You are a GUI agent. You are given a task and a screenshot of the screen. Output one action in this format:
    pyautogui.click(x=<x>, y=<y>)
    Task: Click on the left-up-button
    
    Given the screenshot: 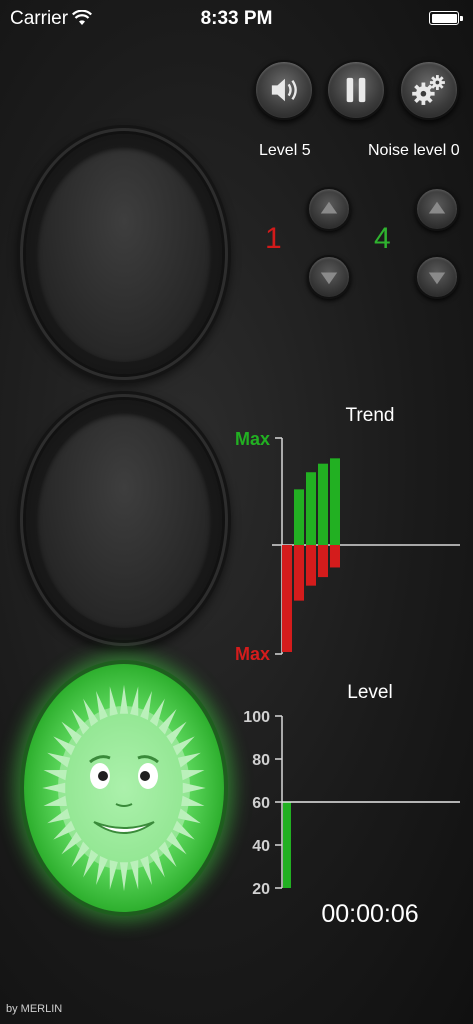 What is the action you would take?
    pyautogui.click(x=329, y=209)
    